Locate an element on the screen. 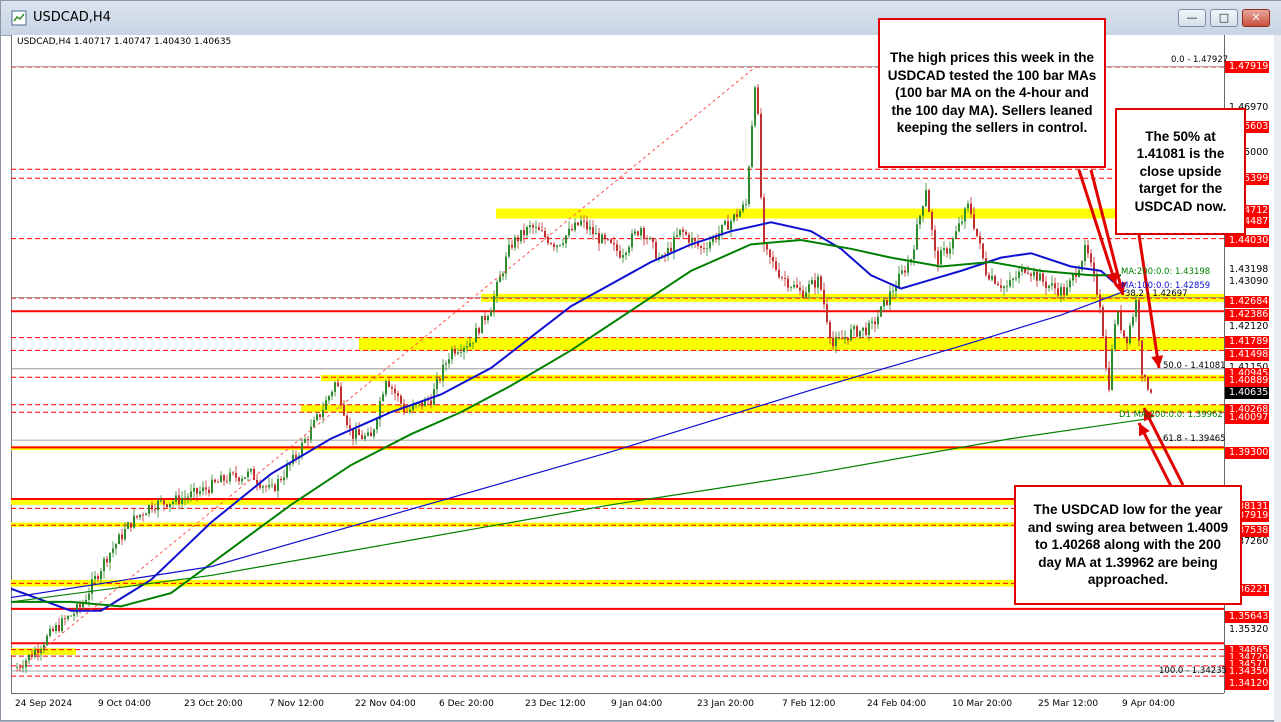 The height and width of the screenshot is (722, 1281). close-button: ✕ is located at coordinates (1256, 18).